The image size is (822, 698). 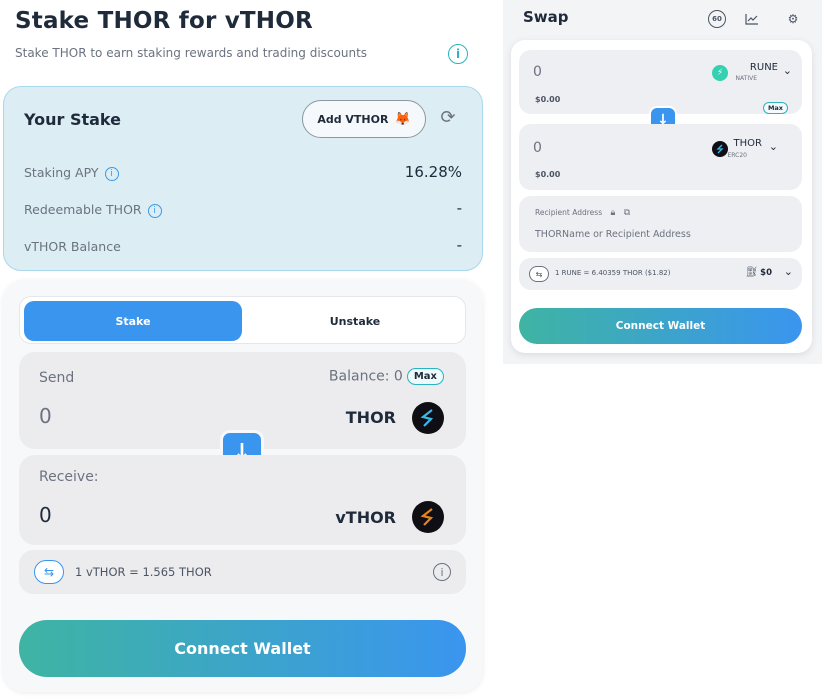 What do you see at coordinates (660, 82) in the screenshot?
I see `swap-from-box: 0 $0.00 ⚡ RUNE NATIVE ⌄ Max` at bounding box center [660, 82].